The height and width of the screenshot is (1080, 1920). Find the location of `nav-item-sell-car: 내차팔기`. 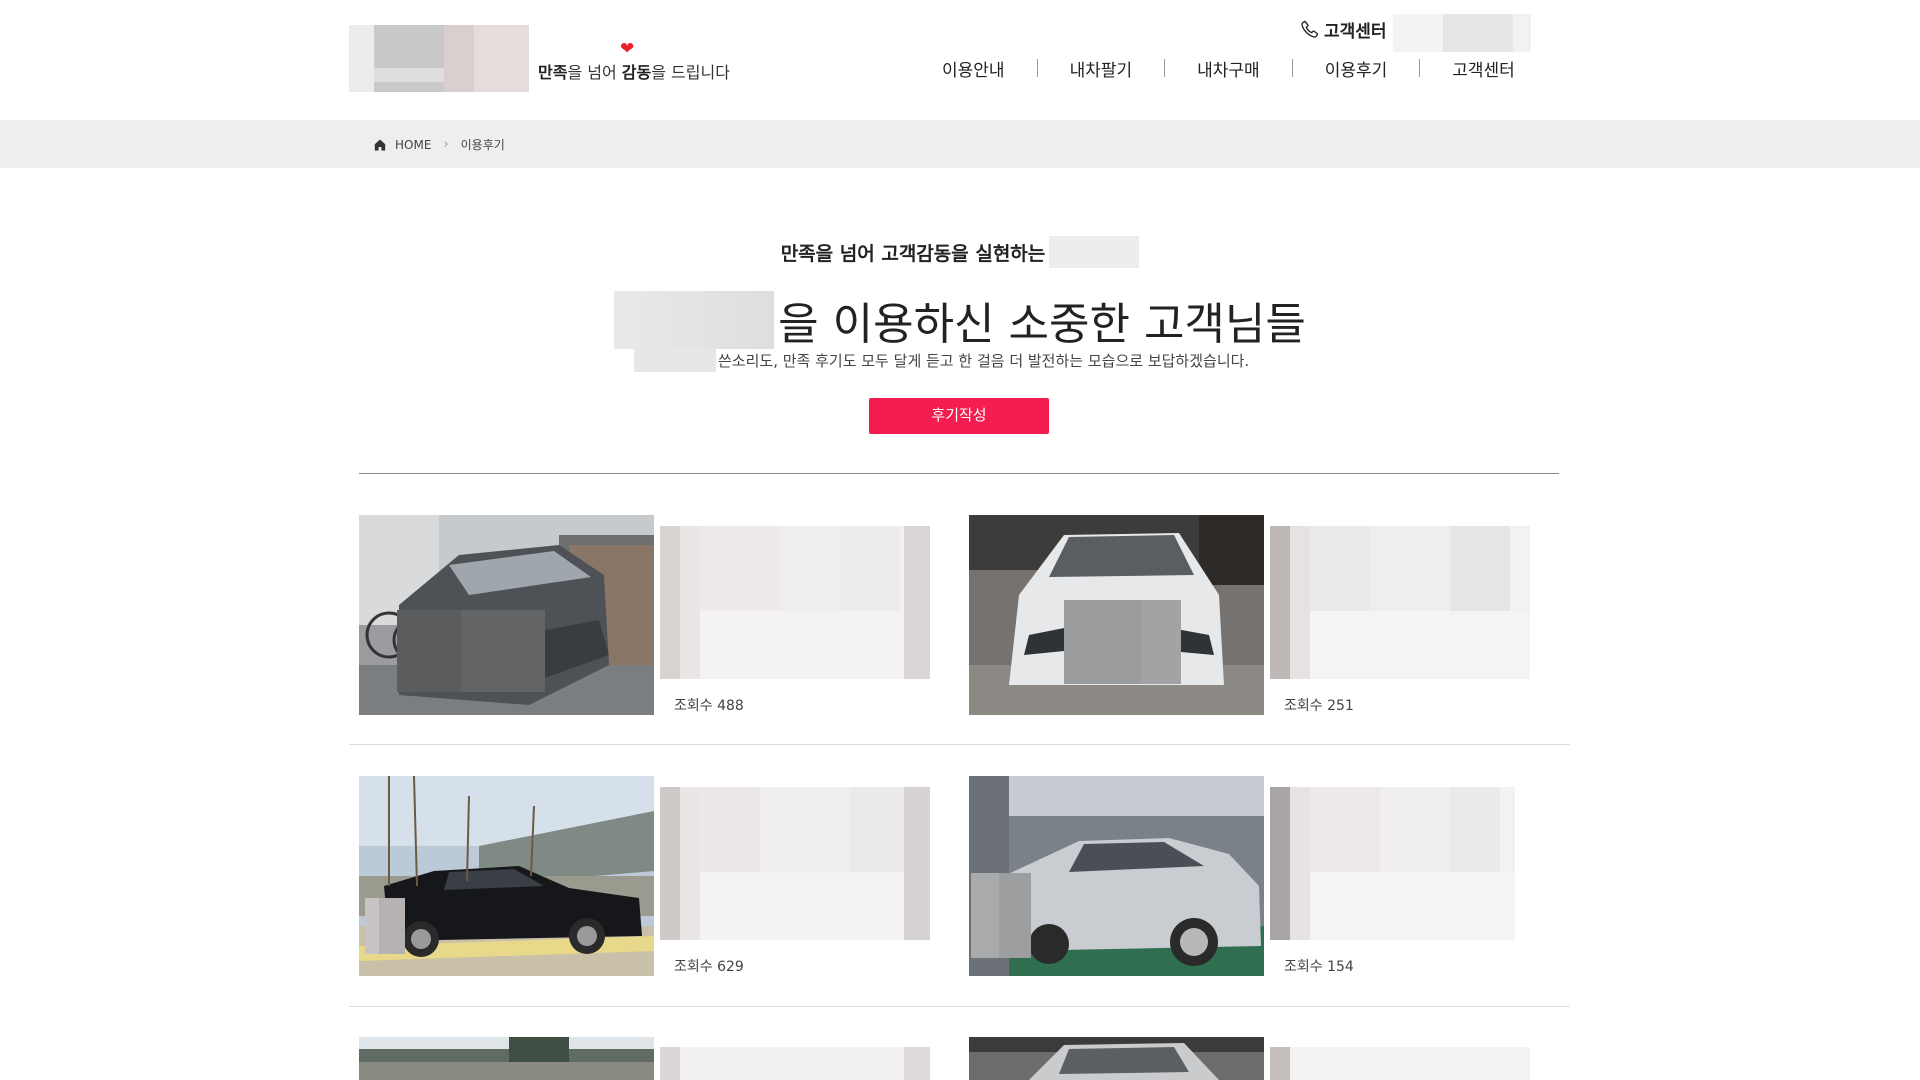

nav-item-sell-car: 내차팔기 is located at coordinates (1101, 68).